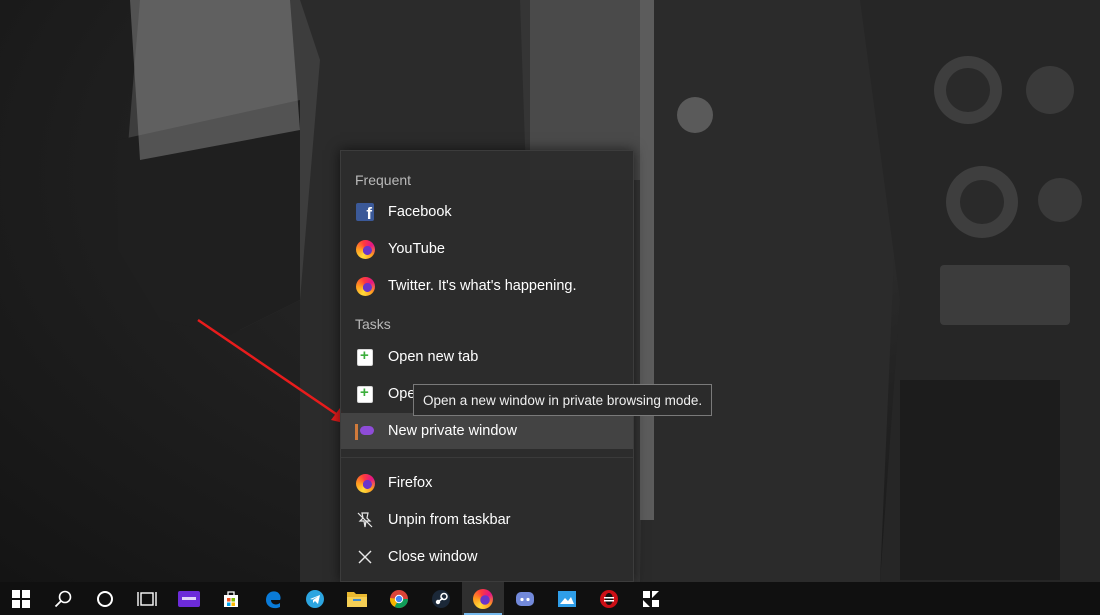  Describe the element at coordinates (365, 557) in the screenshot. I see `close-icon` at that location.